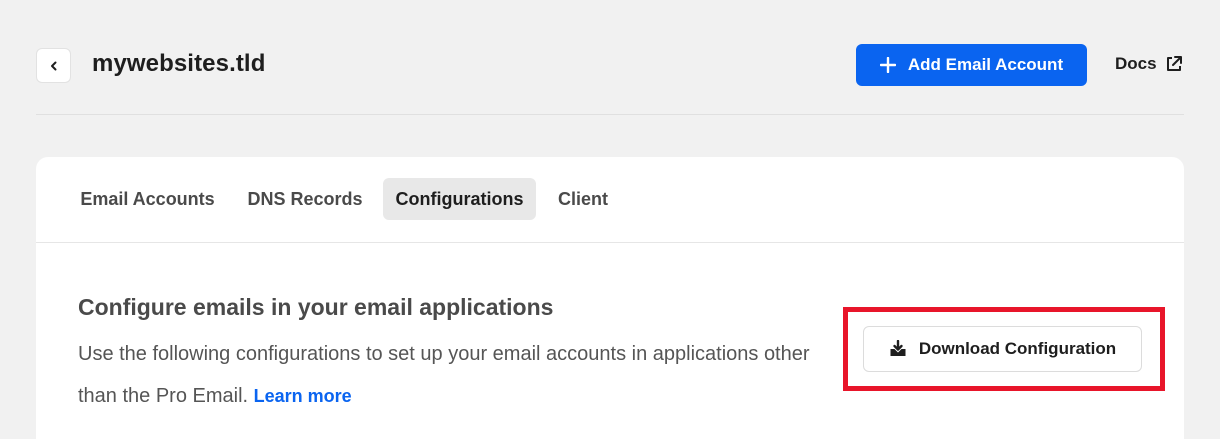 The image size is (1220, 439). I want to click on back-button, so click(53, 65).